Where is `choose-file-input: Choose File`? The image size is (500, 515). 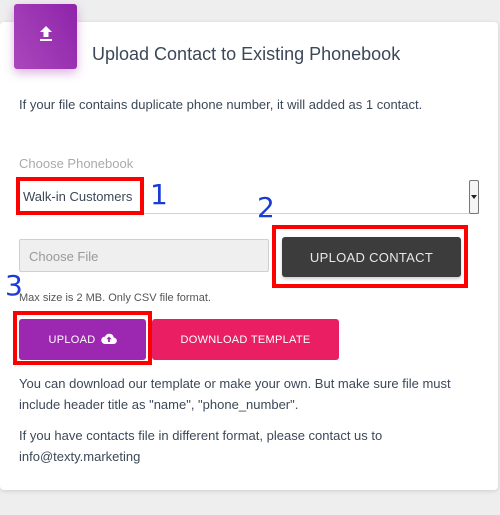
choose-file-input: Choose File is located at coordinates (144, 255).